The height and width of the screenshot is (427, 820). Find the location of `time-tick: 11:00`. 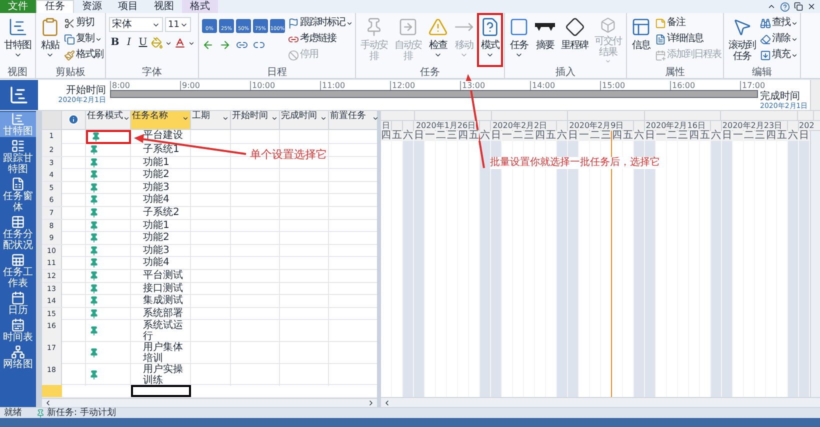

time-tick: 11:00 is located at coordinates (334, 85).